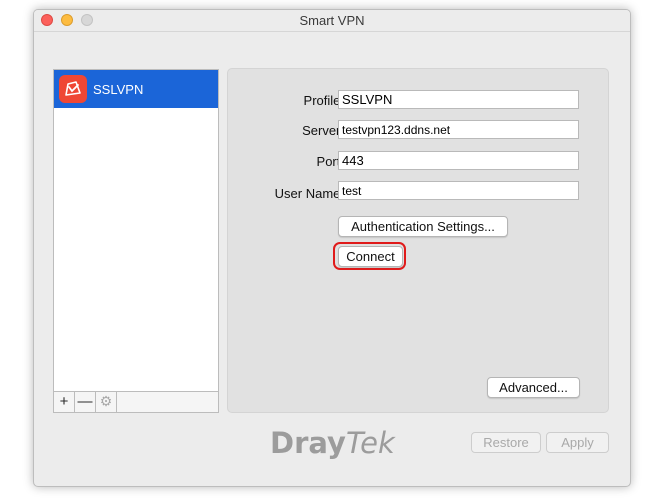  What do you see at coordinates (458, 129) in the screenshot?
I see `server-field` at bounding box center [458, 129].